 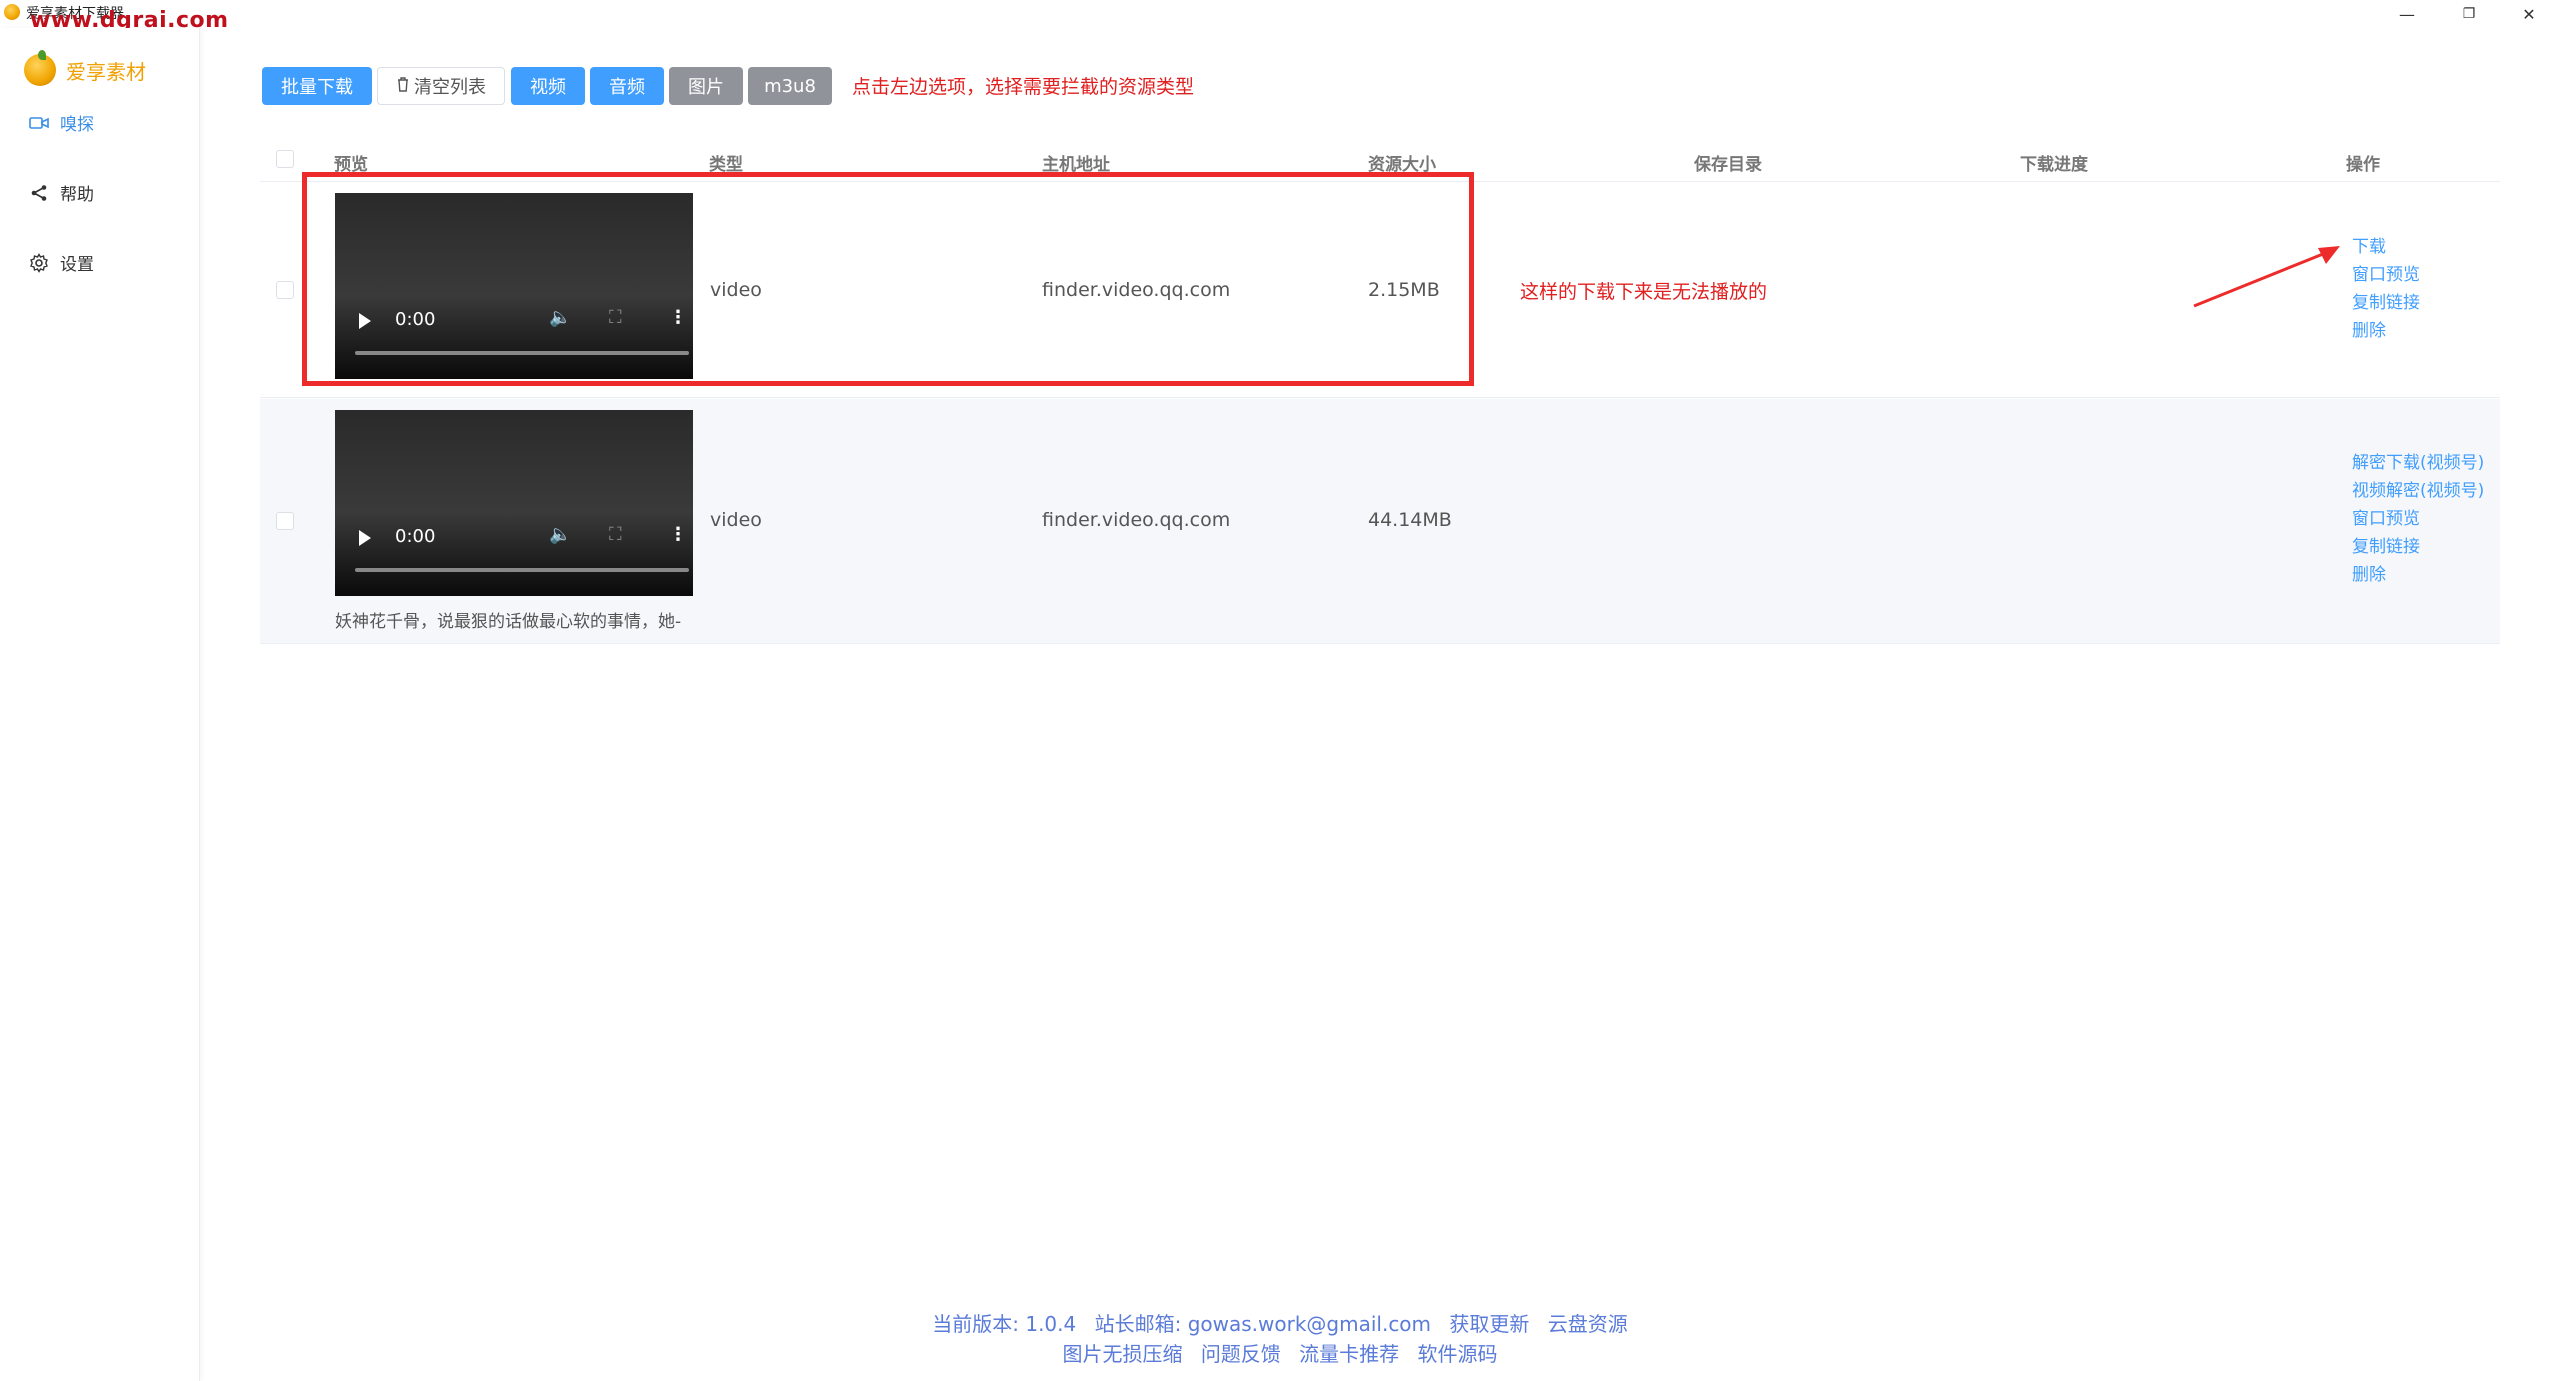 I want to click on play-icon, so click(x=365, y=538).